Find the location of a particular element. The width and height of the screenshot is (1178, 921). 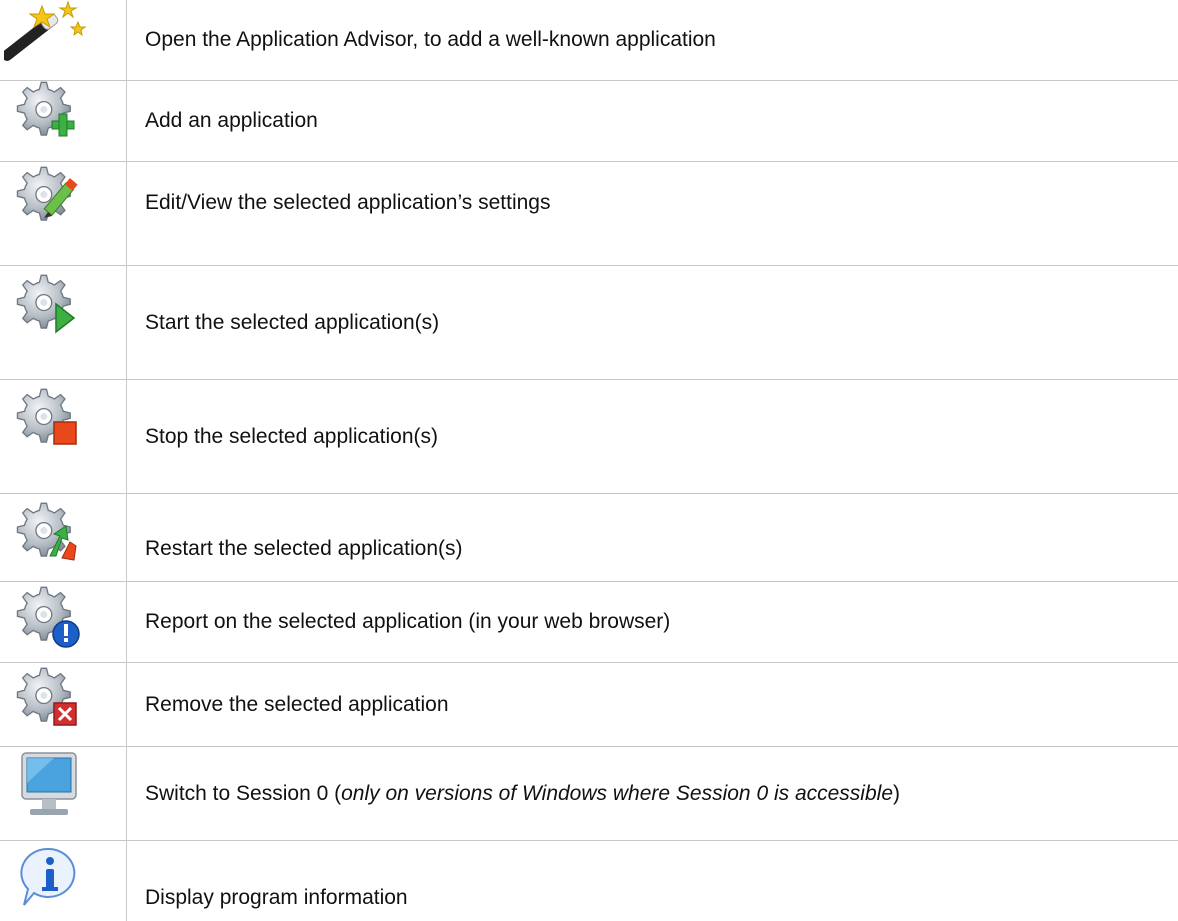

legend-description: Add an application is located at coordinates (652, 121).